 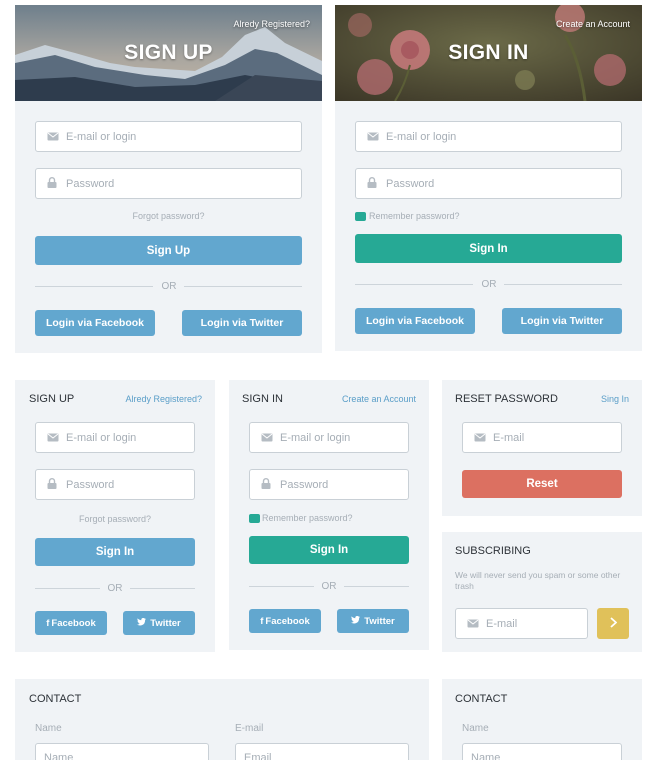 What do you see at coordinates (52, 399) in the screenshot?
I see `card-title: SIGN UP` at bounding box center [52, 399].